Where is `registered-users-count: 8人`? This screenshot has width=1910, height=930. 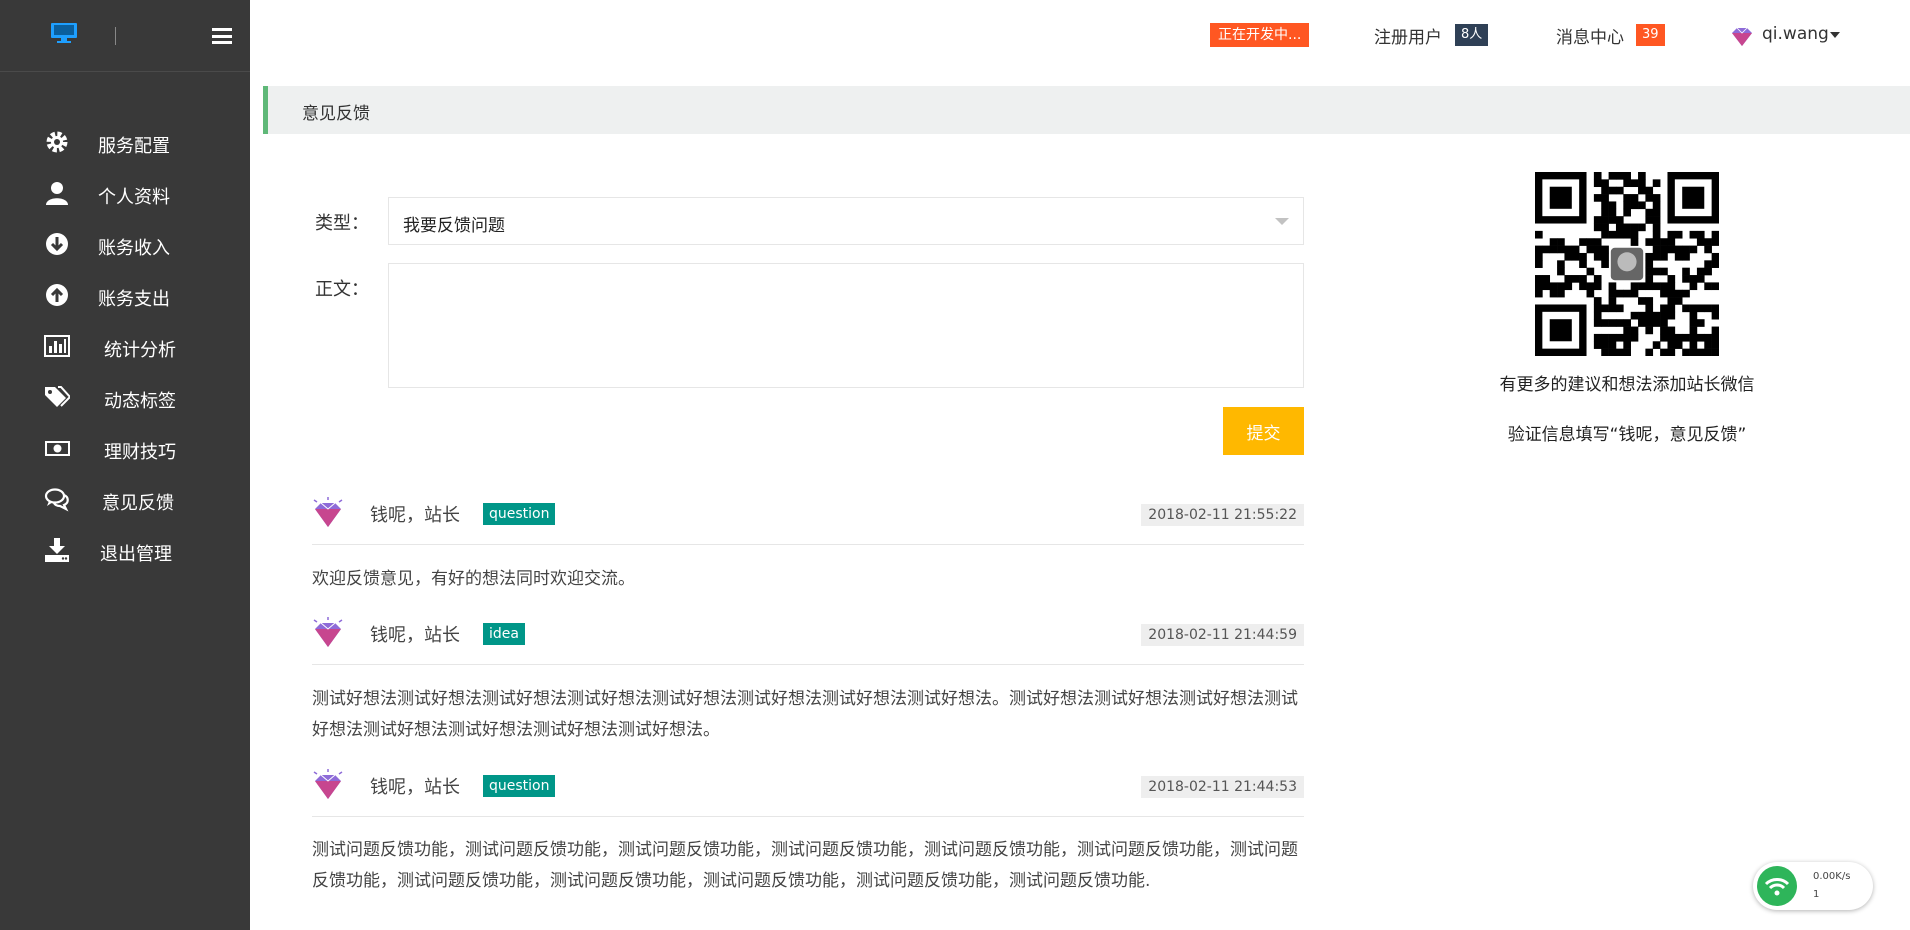 registered-users-count: 8人 is located at coordinates (1472, 35).